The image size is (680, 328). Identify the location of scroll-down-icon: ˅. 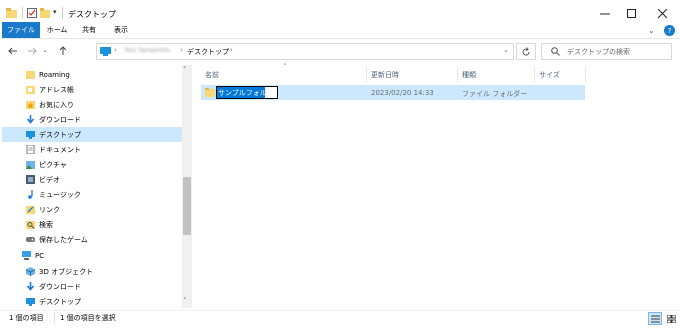
(185, 301).